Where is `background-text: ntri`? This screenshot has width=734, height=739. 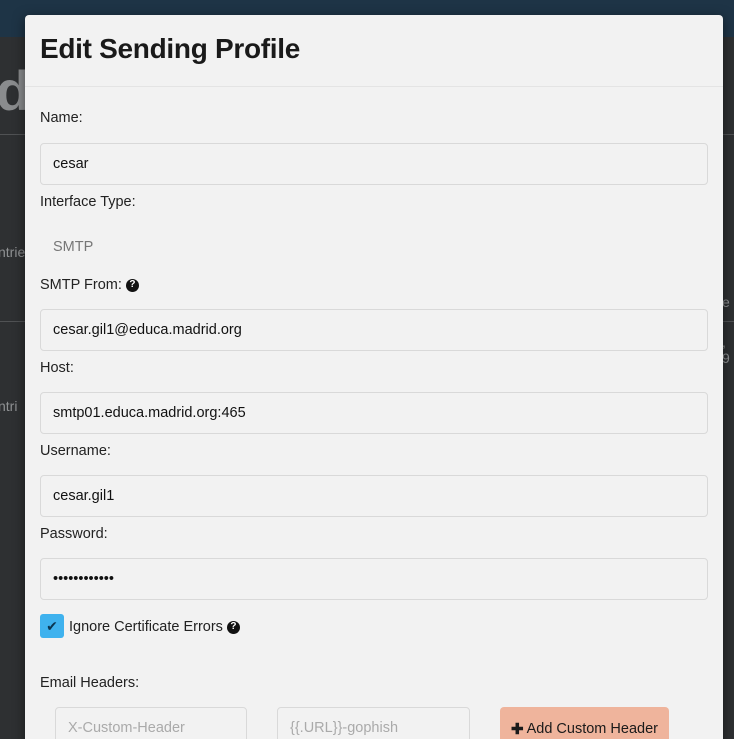
background-text: ntri is located at coordinates (9, 406).